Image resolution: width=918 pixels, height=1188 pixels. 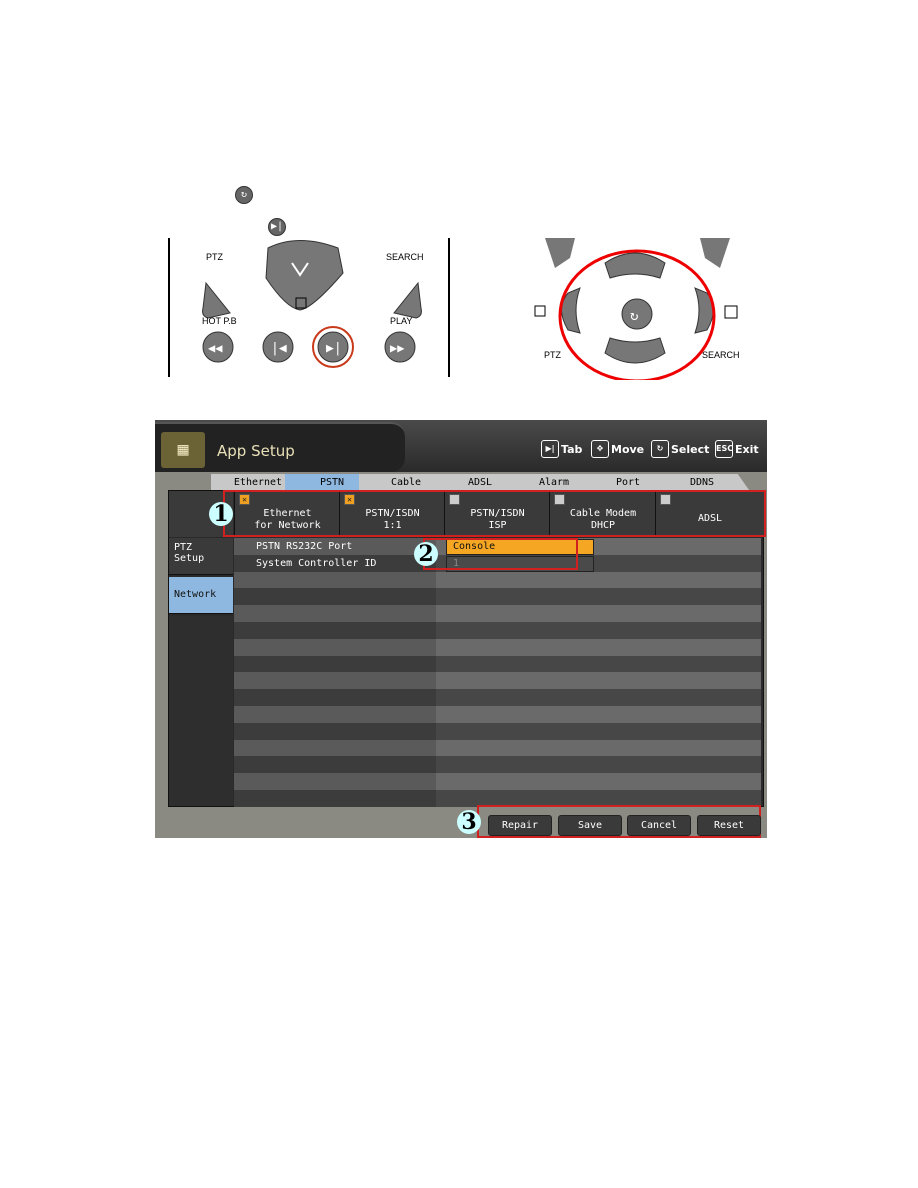 What do you see at coordinates (690, 449) in the screenshot?
I see `hint-label: Select` at bounding box center [690, 449].